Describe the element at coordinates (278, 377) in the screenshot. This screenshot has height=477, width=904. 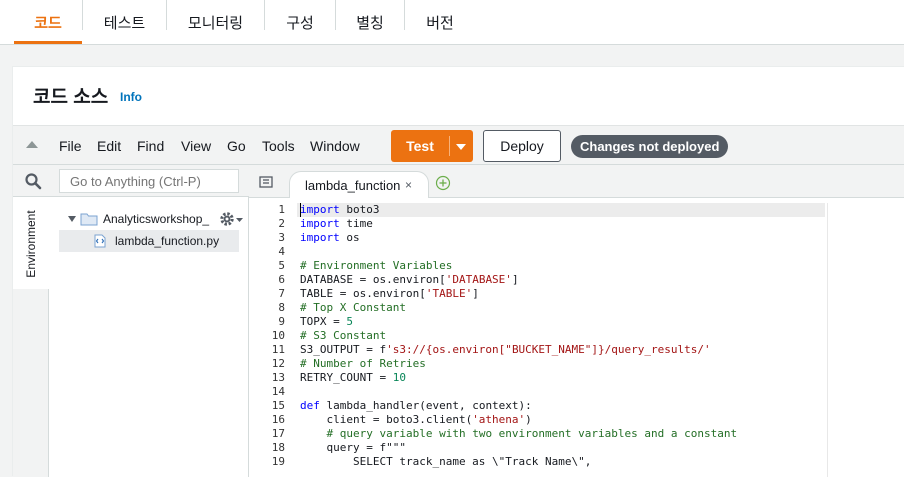
I see `line-number: 13` at that location.